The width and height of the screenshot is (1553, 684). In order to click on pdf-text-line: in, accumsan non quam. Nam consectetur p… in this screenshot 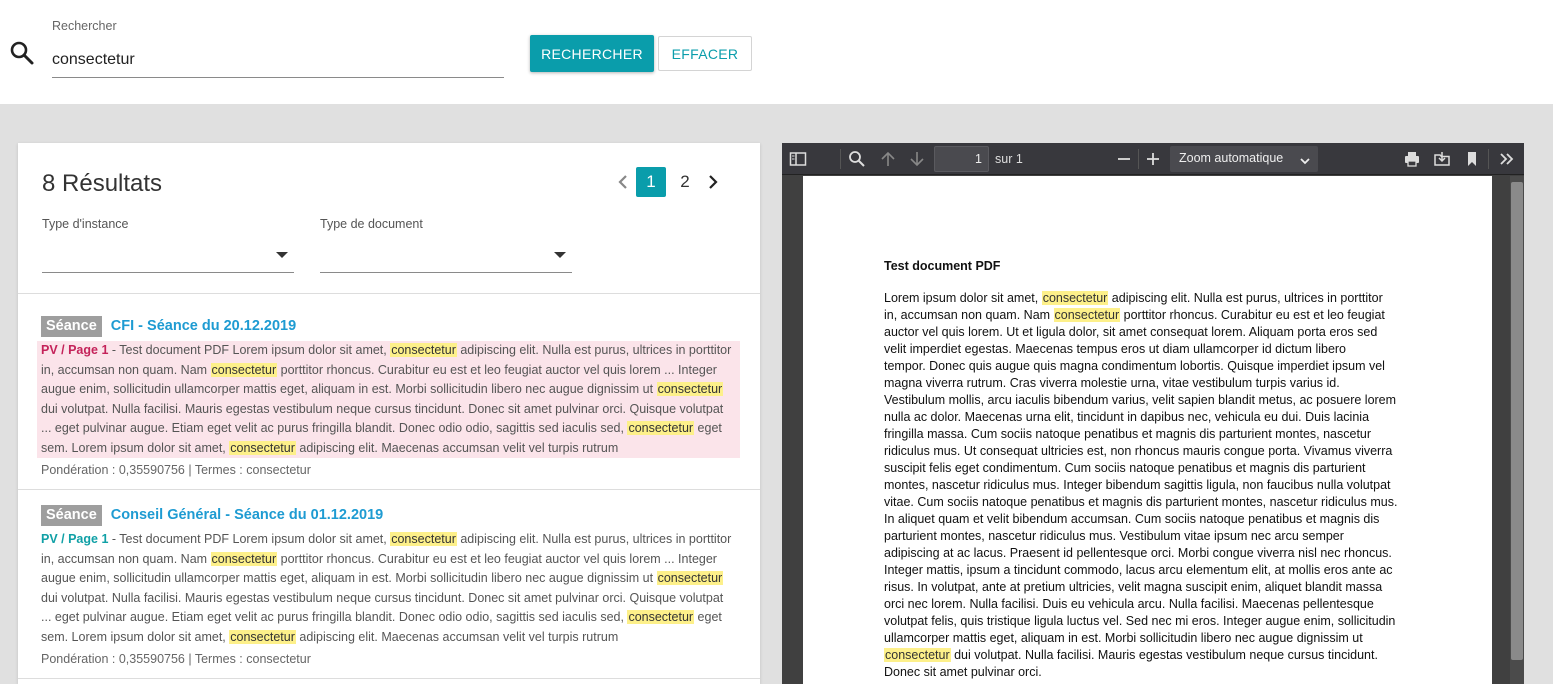, I will do `click(1134, 315)`.